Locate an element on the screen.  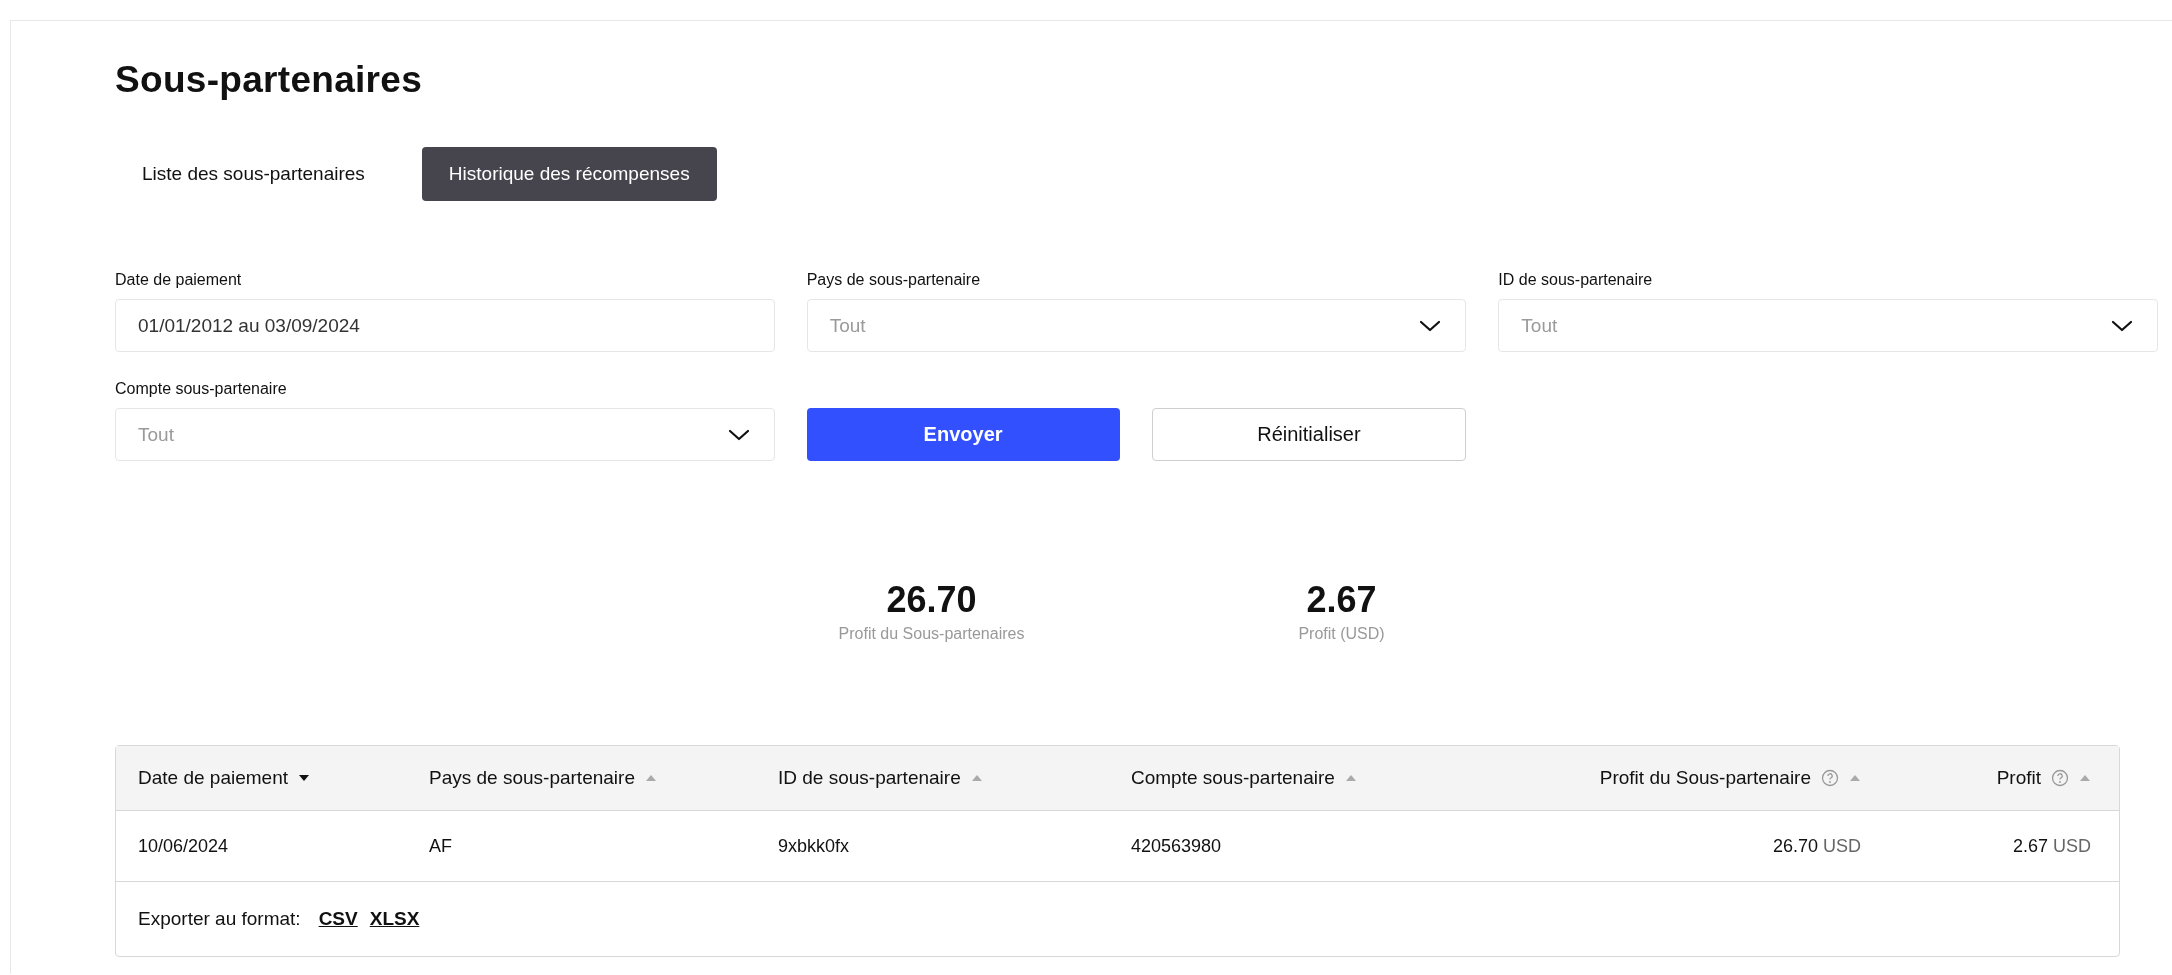
column-header: ID de sous-partenaire is located at coordinates (869, 778).